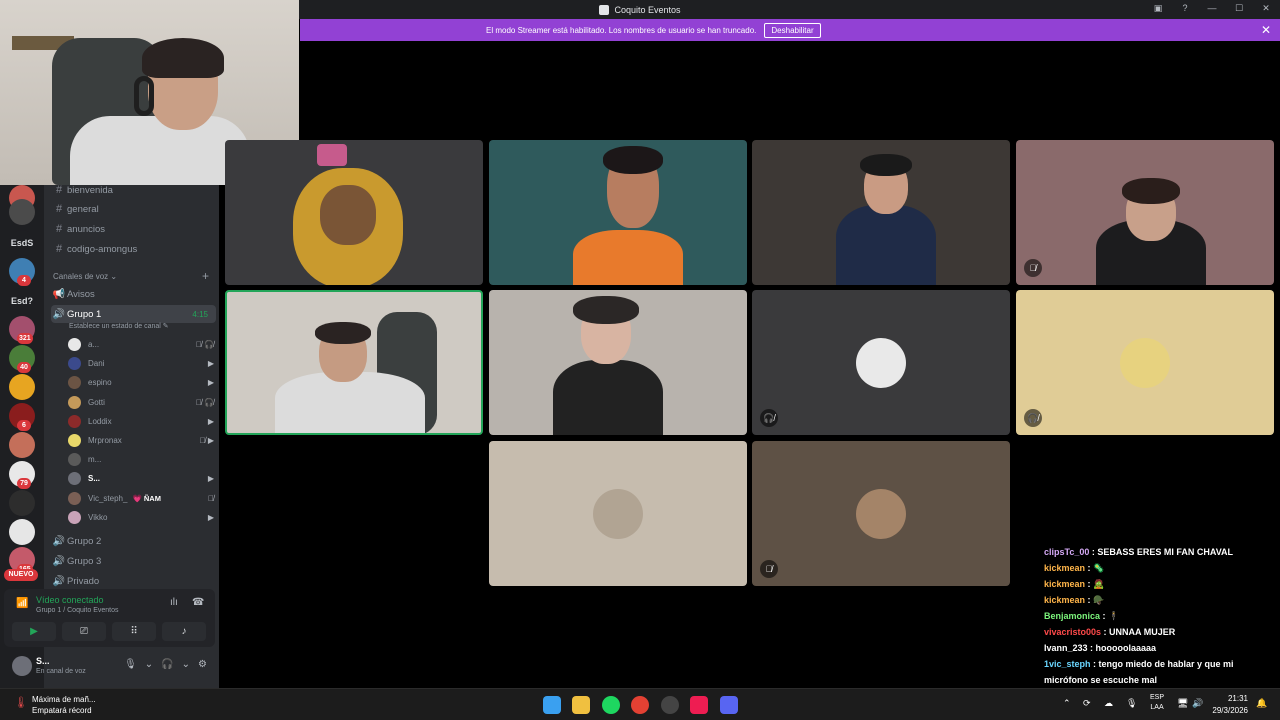 This screenshot has height=720, width=1280. What do you see at coordinates (1100, 648) in the screenshot?
I see `chat-message: Ivann_233 : hooooolaaaaa` at bounding box center [1100, 648].